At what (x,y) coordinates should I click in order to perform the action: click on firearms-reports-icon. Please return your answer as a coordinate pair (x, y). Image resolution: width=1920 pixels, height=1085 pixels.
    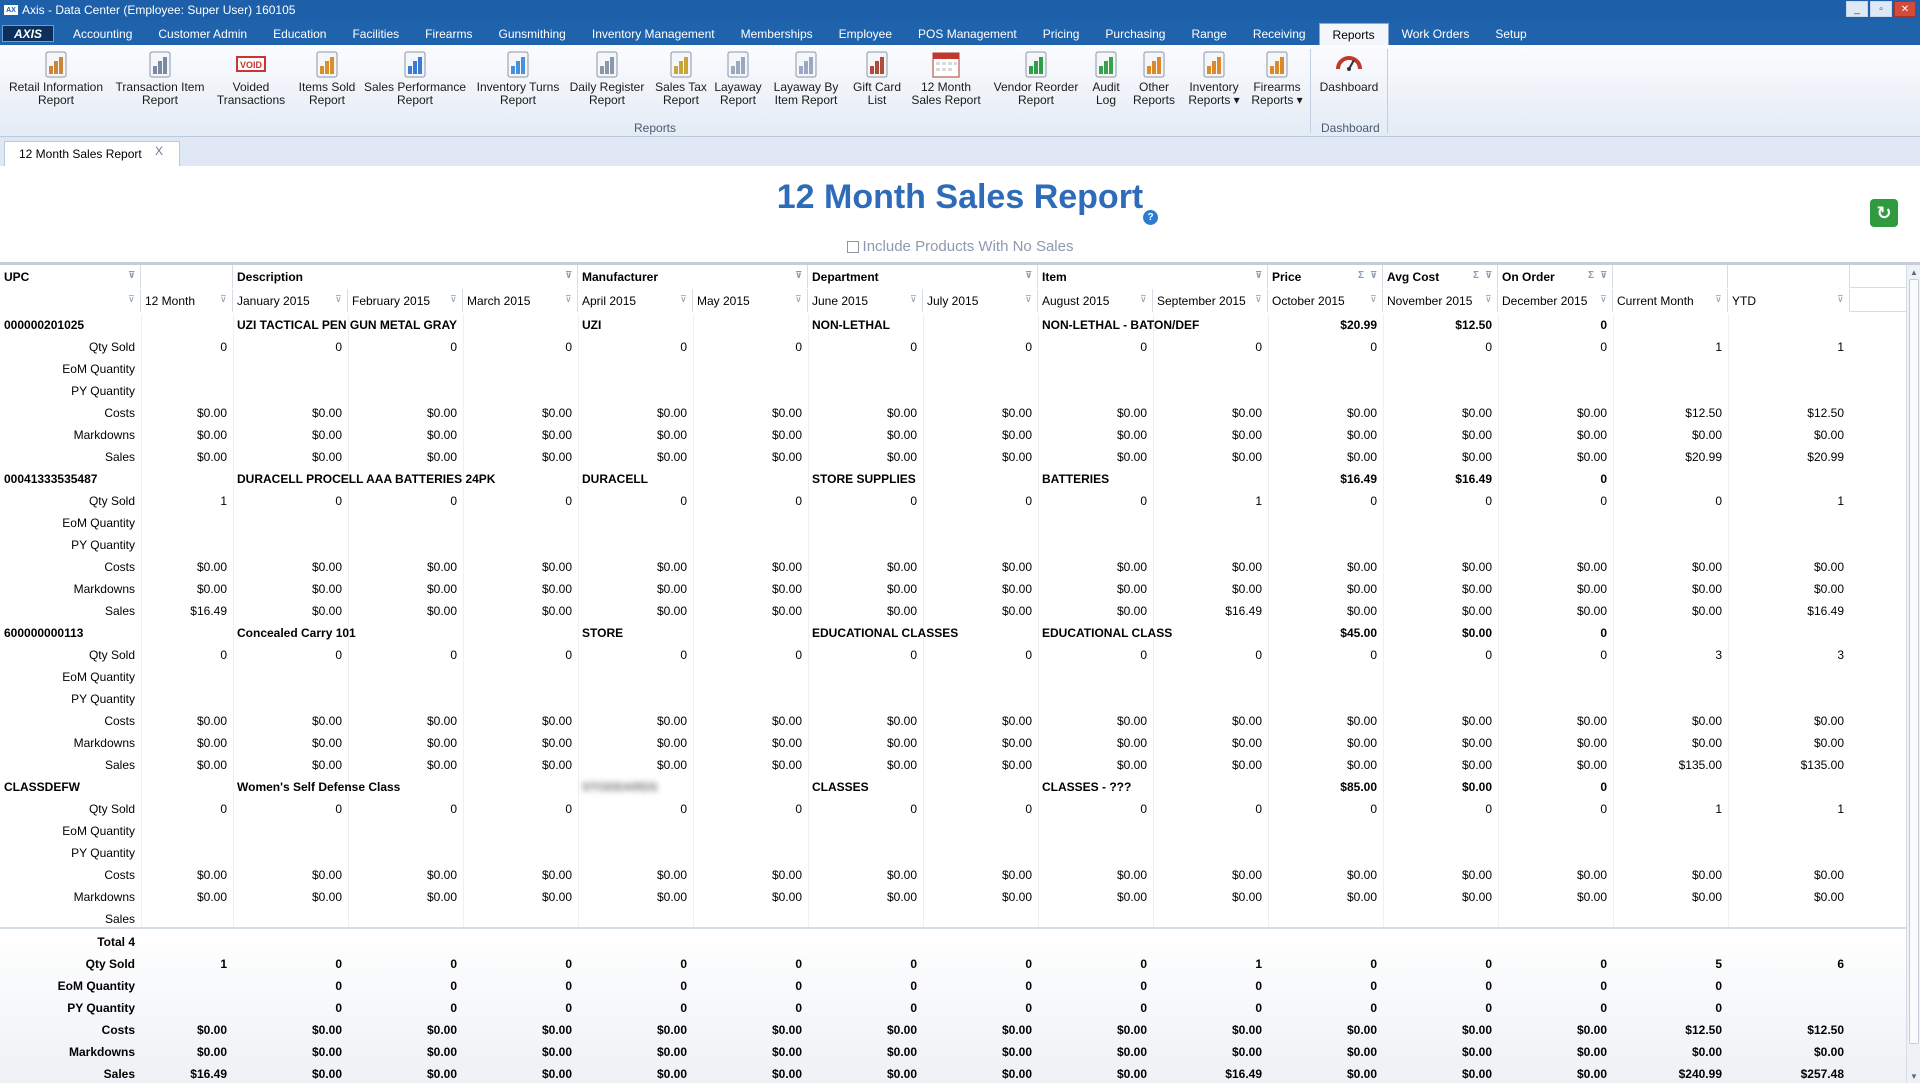
    Looking at the image, I should click on (1277, 64).